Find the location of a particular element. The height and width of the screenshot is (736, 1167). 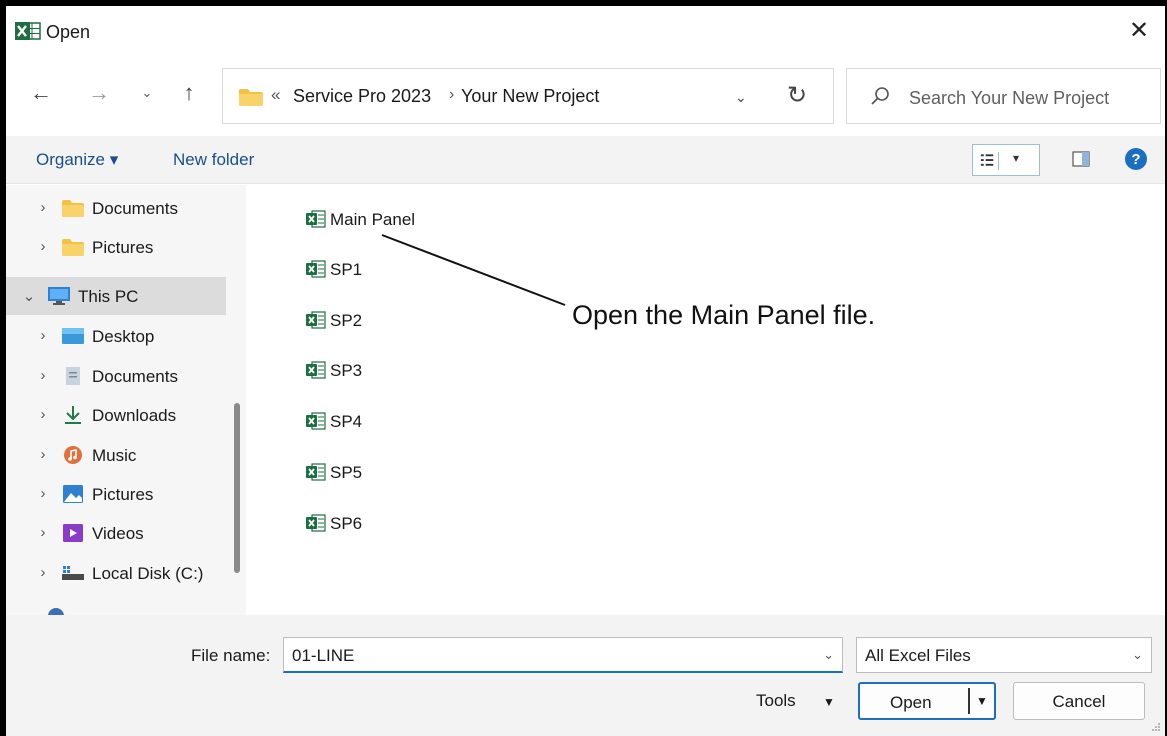

nav-item-documents-pc: › Documents is located at coordinates (116, 376).